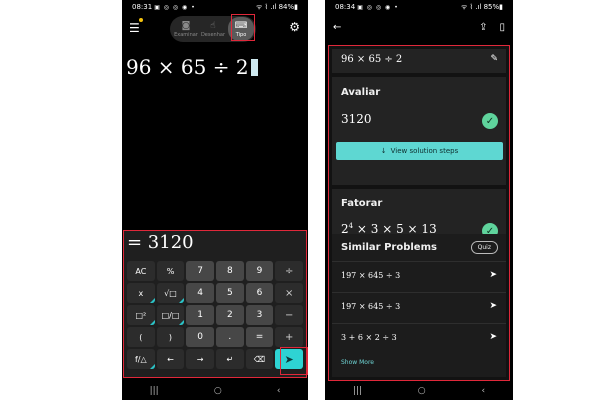 The image size is (600, 400). I want to click on keypad-key: ), so click(170, 337).